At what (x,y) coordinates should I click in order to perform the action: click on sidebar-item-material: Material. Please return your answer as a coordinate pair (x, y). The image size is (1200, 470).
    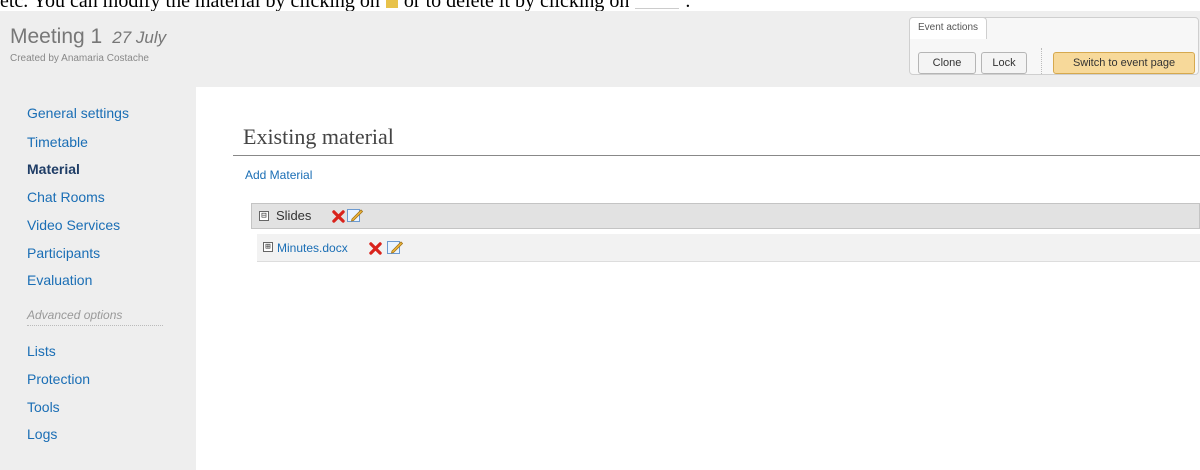
    Looking at the image, I should click on (53, 169).